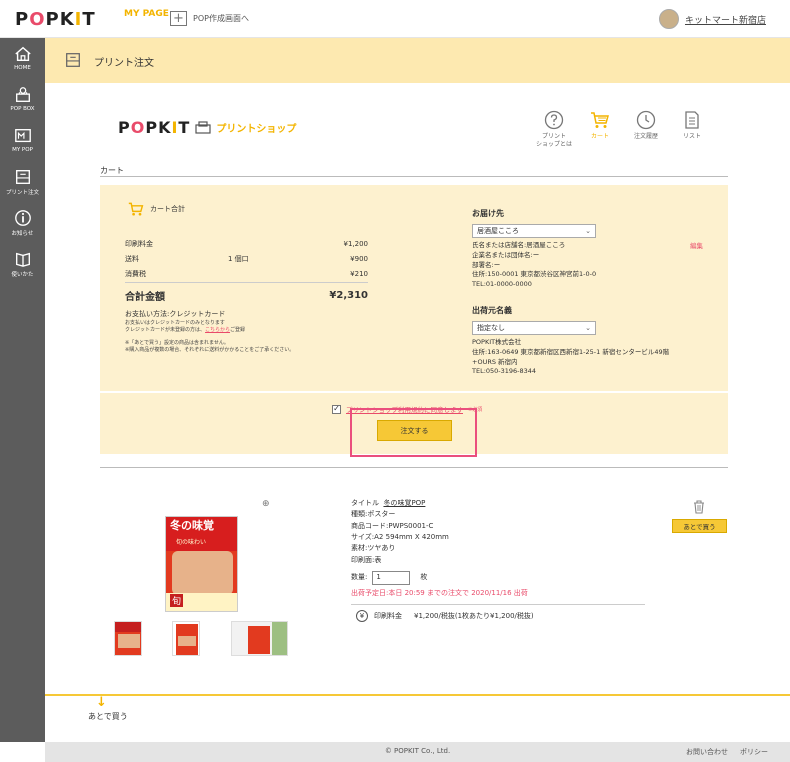 Image resolution: width=790 pixels, height=762 pixels. I want to click on list-icon, so click(692, 120).